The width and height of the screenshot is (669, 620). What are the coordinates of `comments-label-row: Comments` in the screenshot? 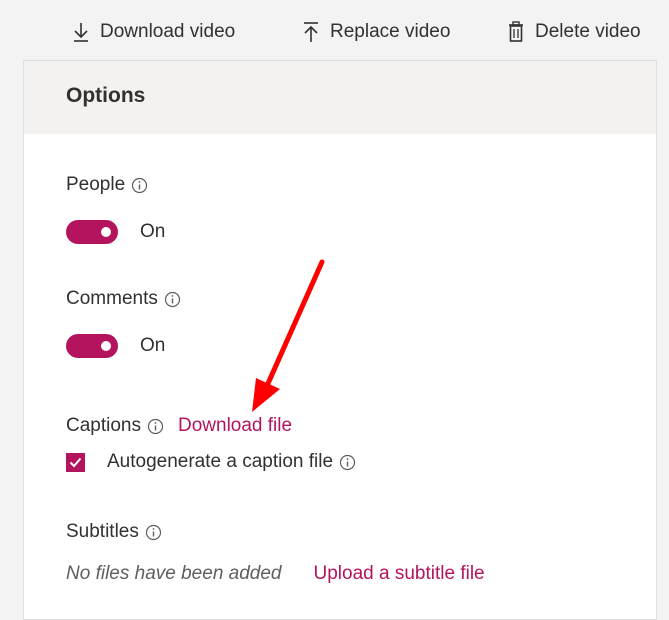 It's located at (123, 299).